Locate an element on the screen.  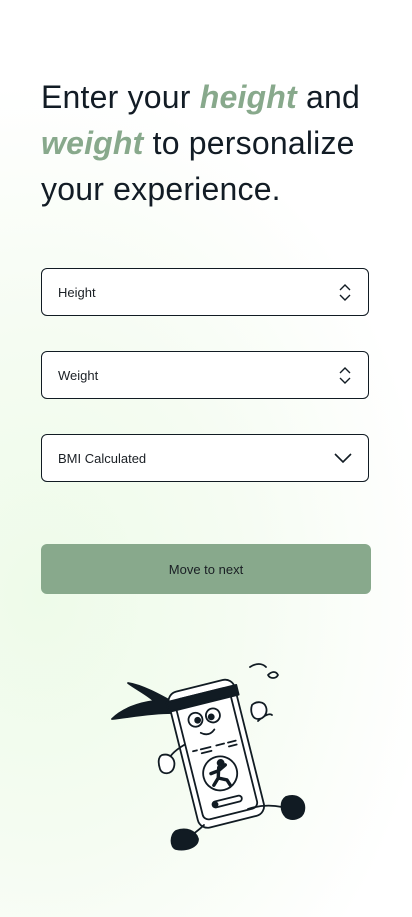
bmi-select: BMI Calculated is located at coordinates (205, 458).